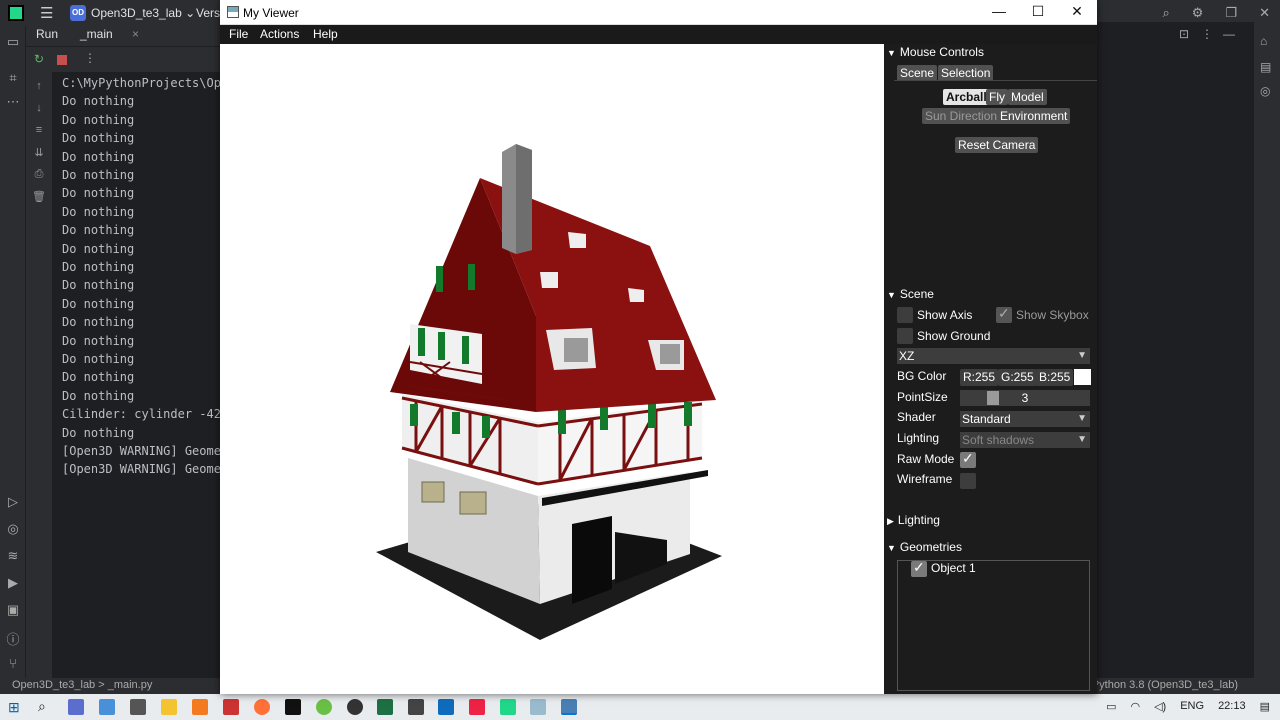  I want to click on geometry-item: Object 1, so click(953, 568).